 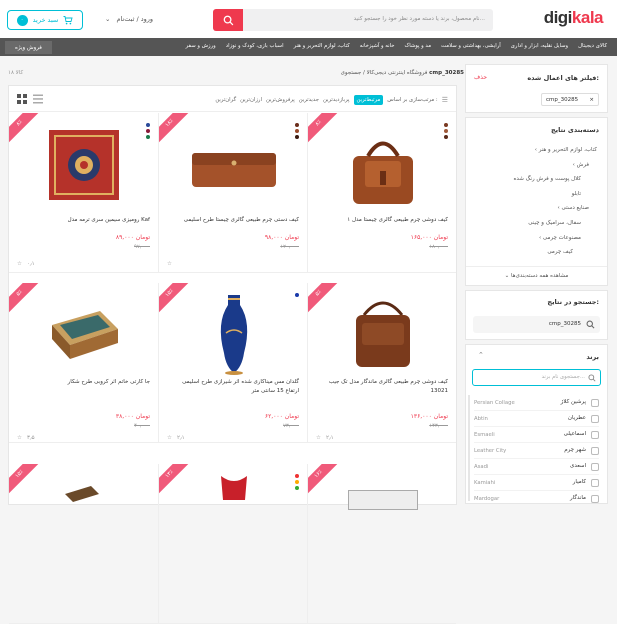 What do you see at coordinates (83, 382) in the screenshot?
I see `product-title: جا کارتی خاتم اثر کروبی طرح شکار` at bounding box center [83, 382].